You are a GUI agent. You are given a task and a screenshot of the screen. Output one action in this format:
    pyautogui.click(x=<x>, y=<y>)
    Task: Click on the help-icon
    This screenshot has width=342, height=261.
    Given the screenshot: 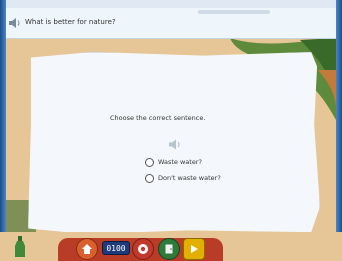 What is the action you would take?
    pyautogui.click(x=143, y=249)
    